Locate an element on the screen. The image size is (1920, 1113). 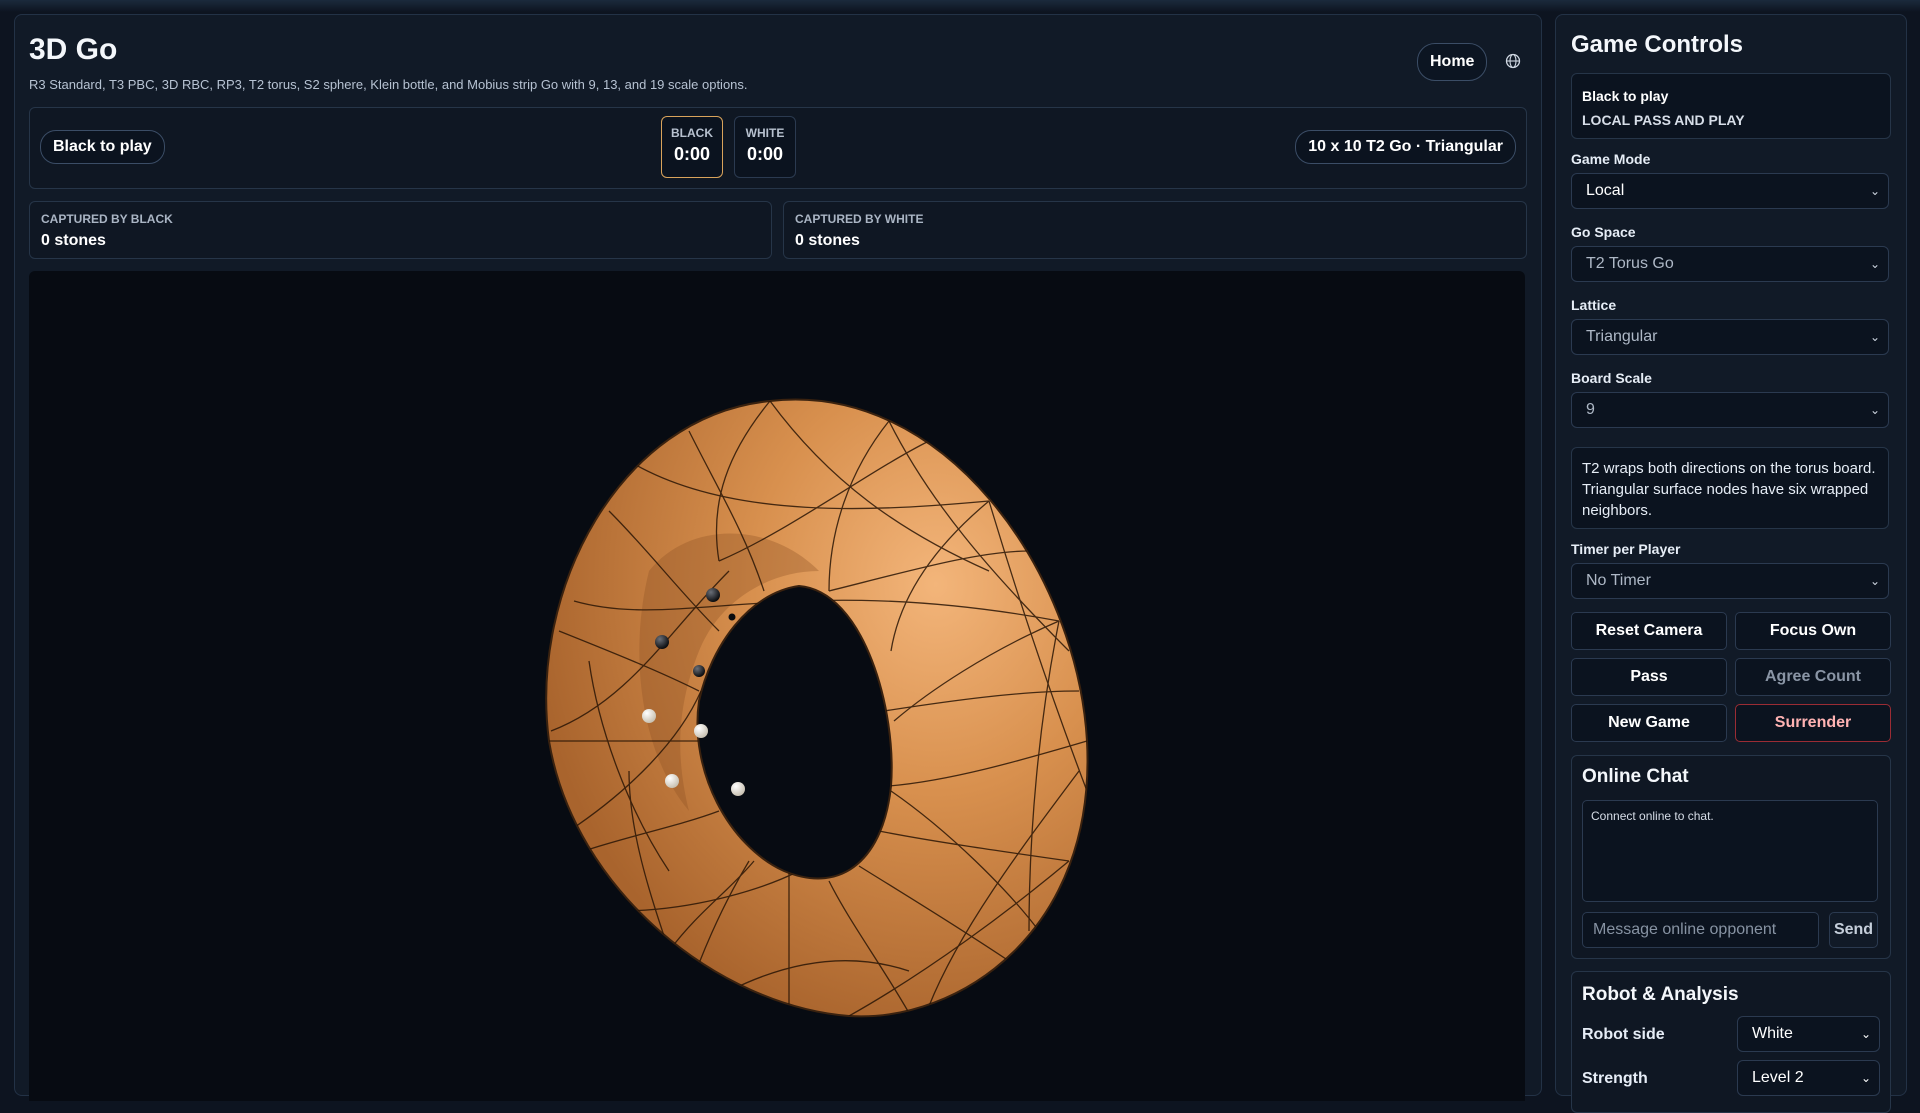
surrender-button: Surrender is located at coordinates (1813, 723).